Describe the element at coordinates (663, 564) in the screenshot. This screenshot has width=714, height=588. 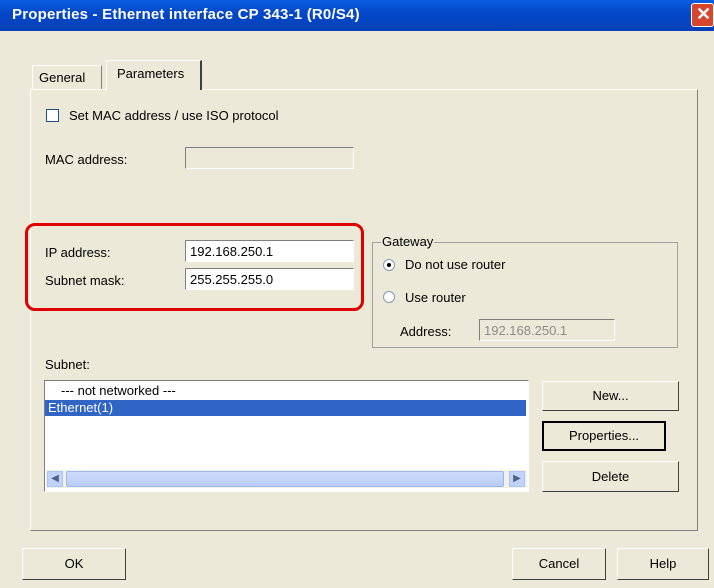
I see `help-button: Help` at that location.